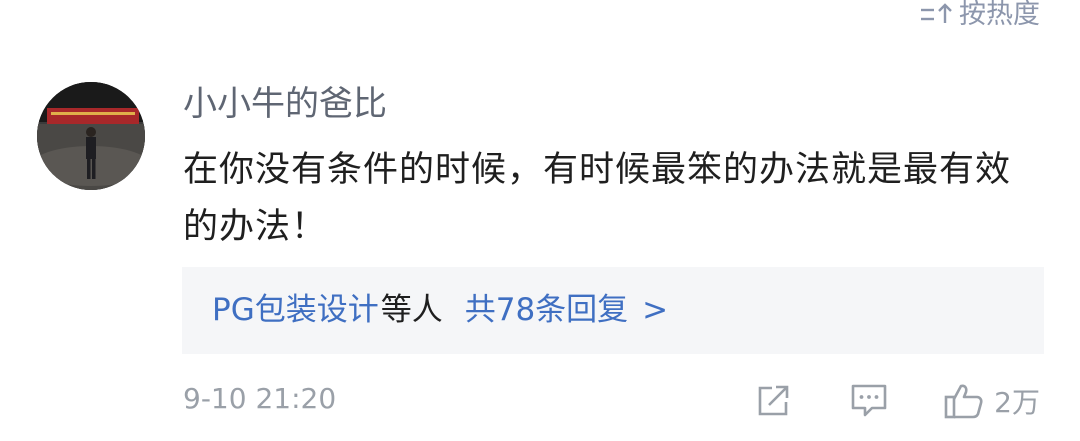  What do you see at coordinates (295, 310) in the screenshot?
I see `reply-users: PG包装设计` at bounding box center [295, 310].